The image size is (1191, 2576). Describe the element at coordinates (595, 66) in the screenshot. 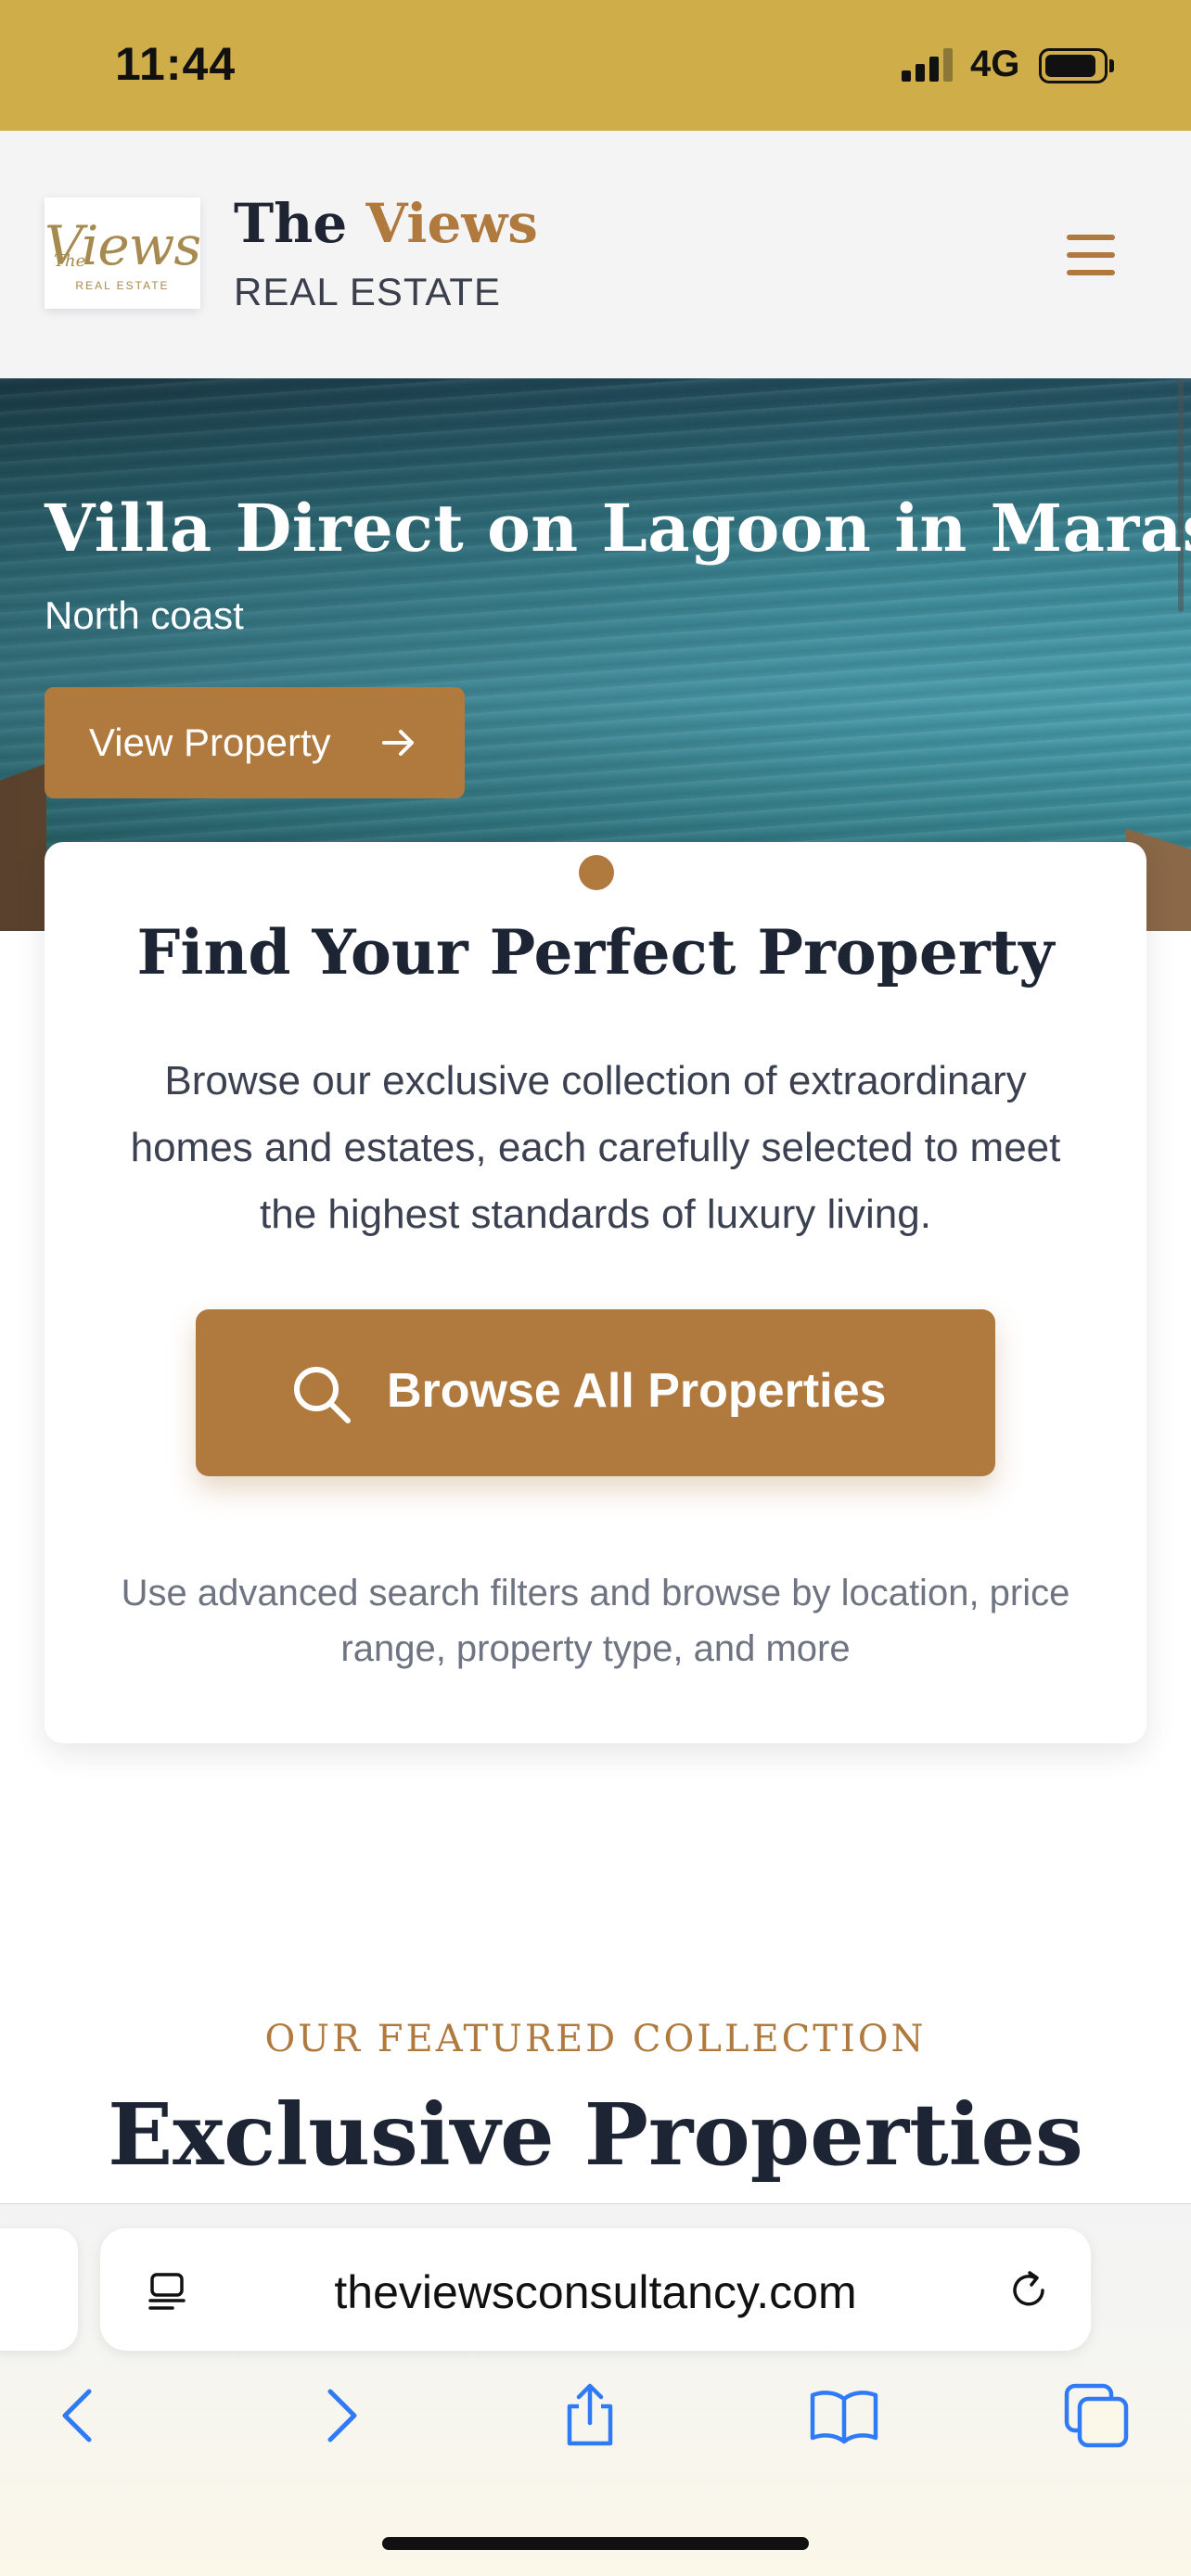

I see `status-bar: 11:44 4G` at that location.